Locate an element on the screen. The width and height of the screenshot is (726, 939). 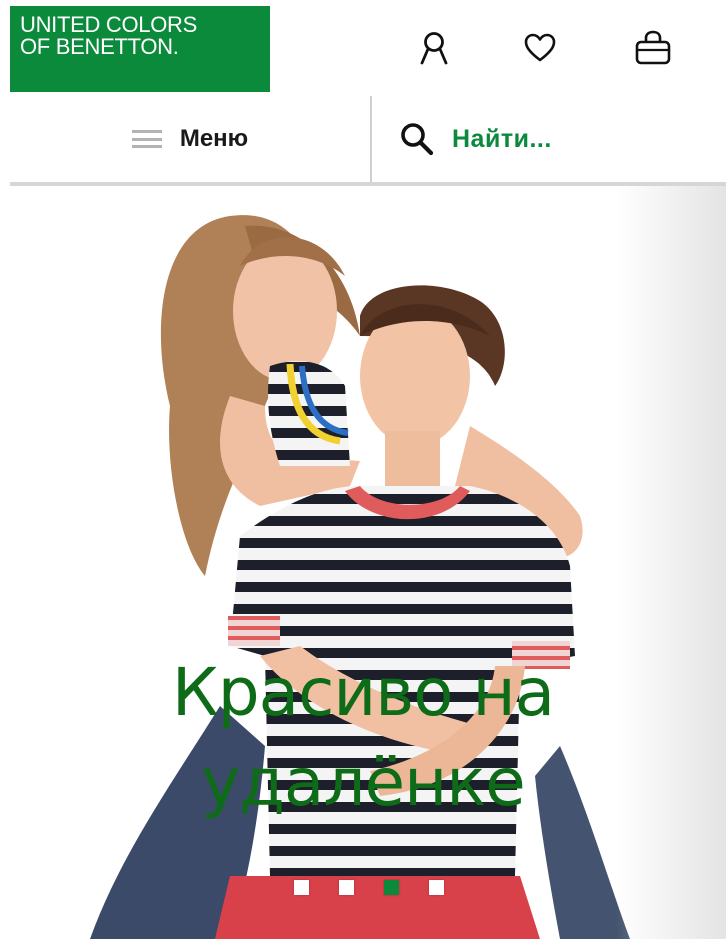
logo-line-1: UNITED COLORS is located at coordinates (109, 24).